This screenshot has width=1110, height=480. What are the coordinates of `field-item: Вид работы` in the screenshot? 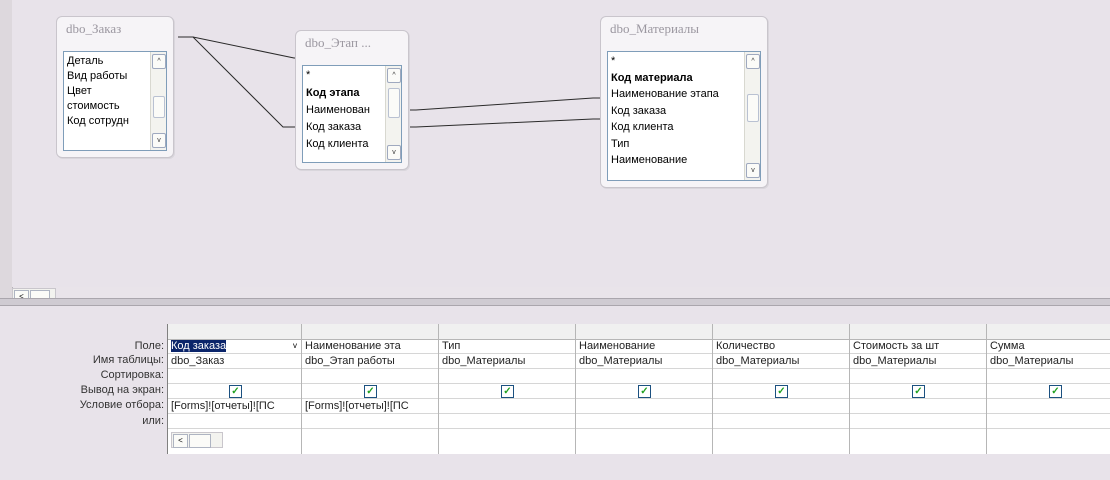 It's located at (97, 76).